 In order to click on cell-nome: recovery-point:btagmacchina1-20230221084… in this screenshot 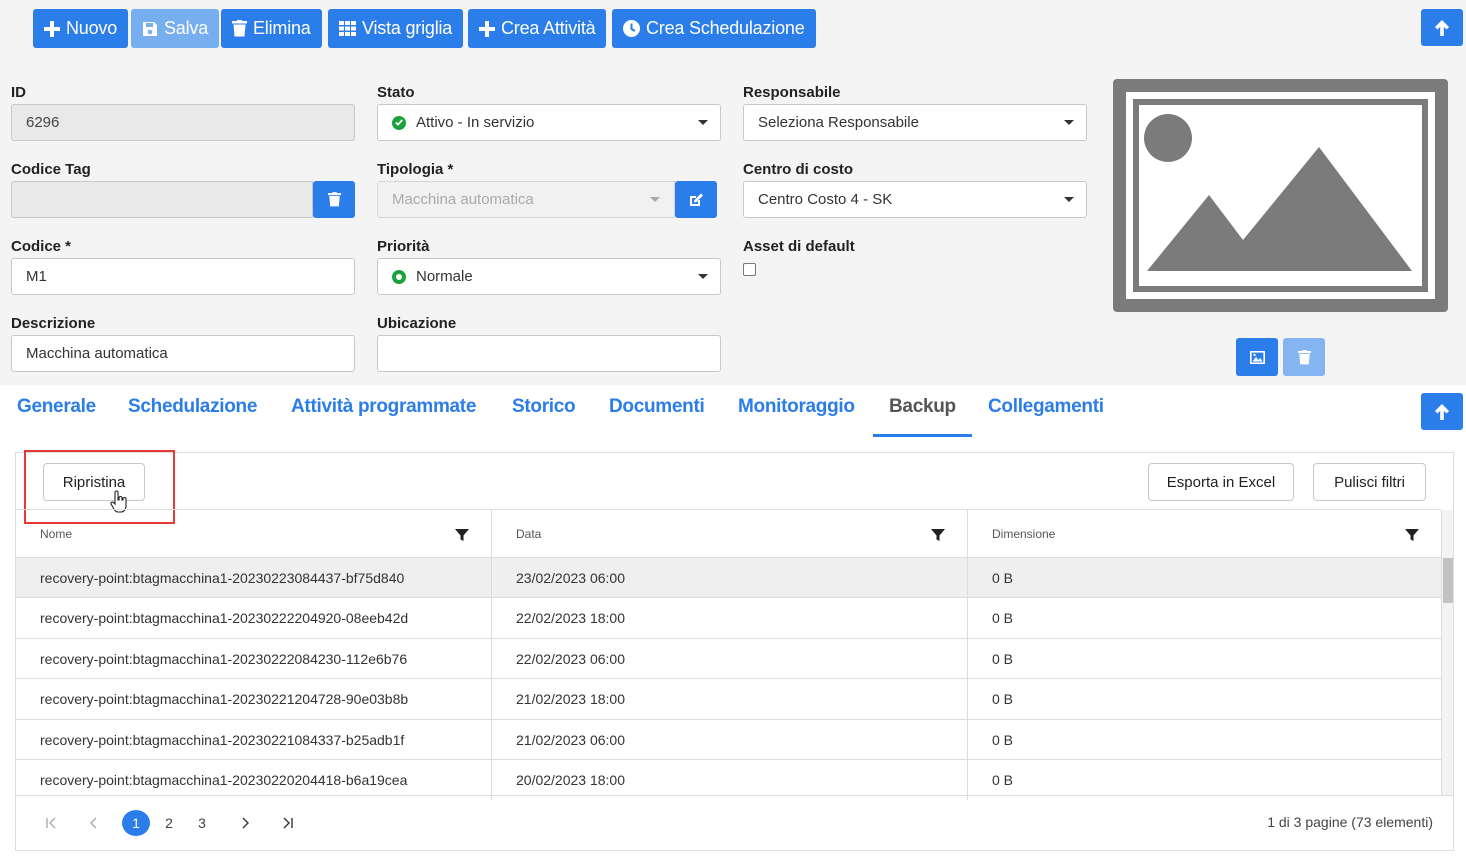, I will do `click(254, 740)`.